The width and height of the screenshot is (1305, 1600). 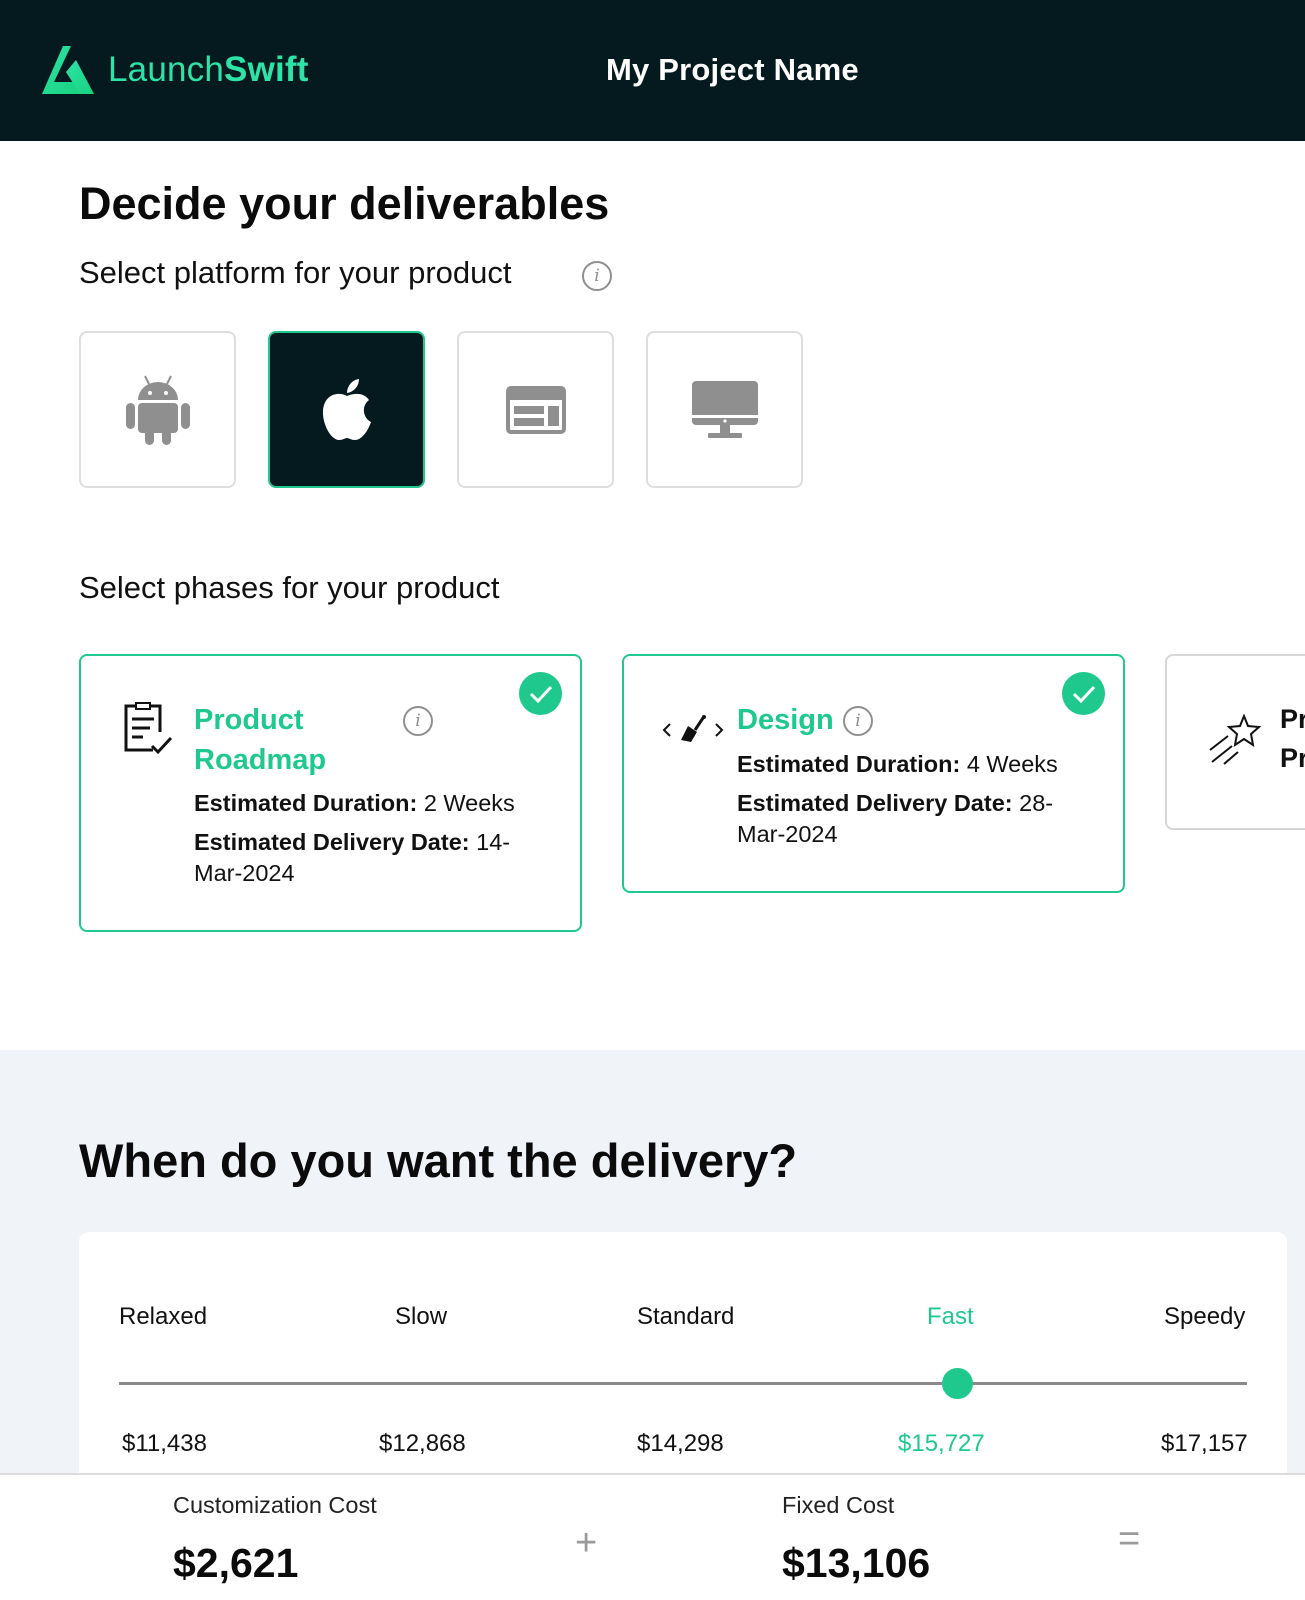 I want to click on speed-option-standard: Standard, so click(x=685, y=1317).